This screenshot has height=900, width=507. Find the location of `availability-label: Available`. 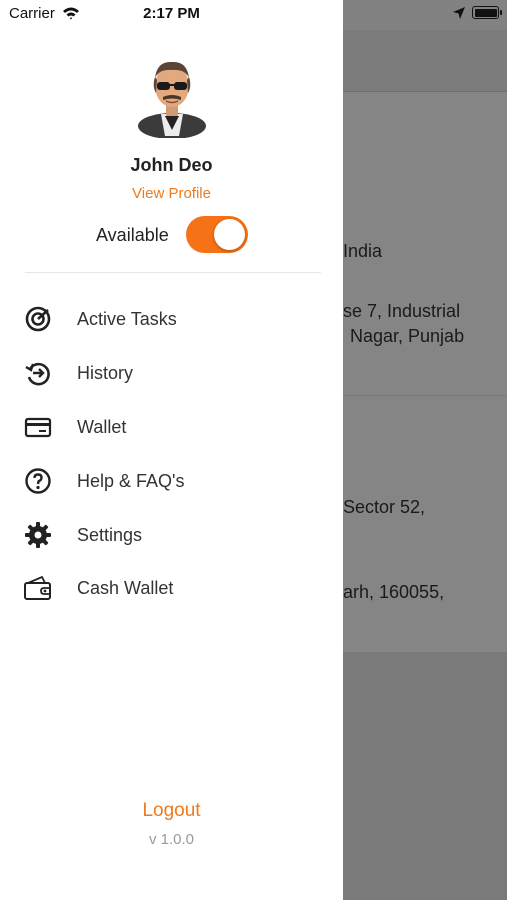

availability-label: Available is located at coordinates (132, 234).